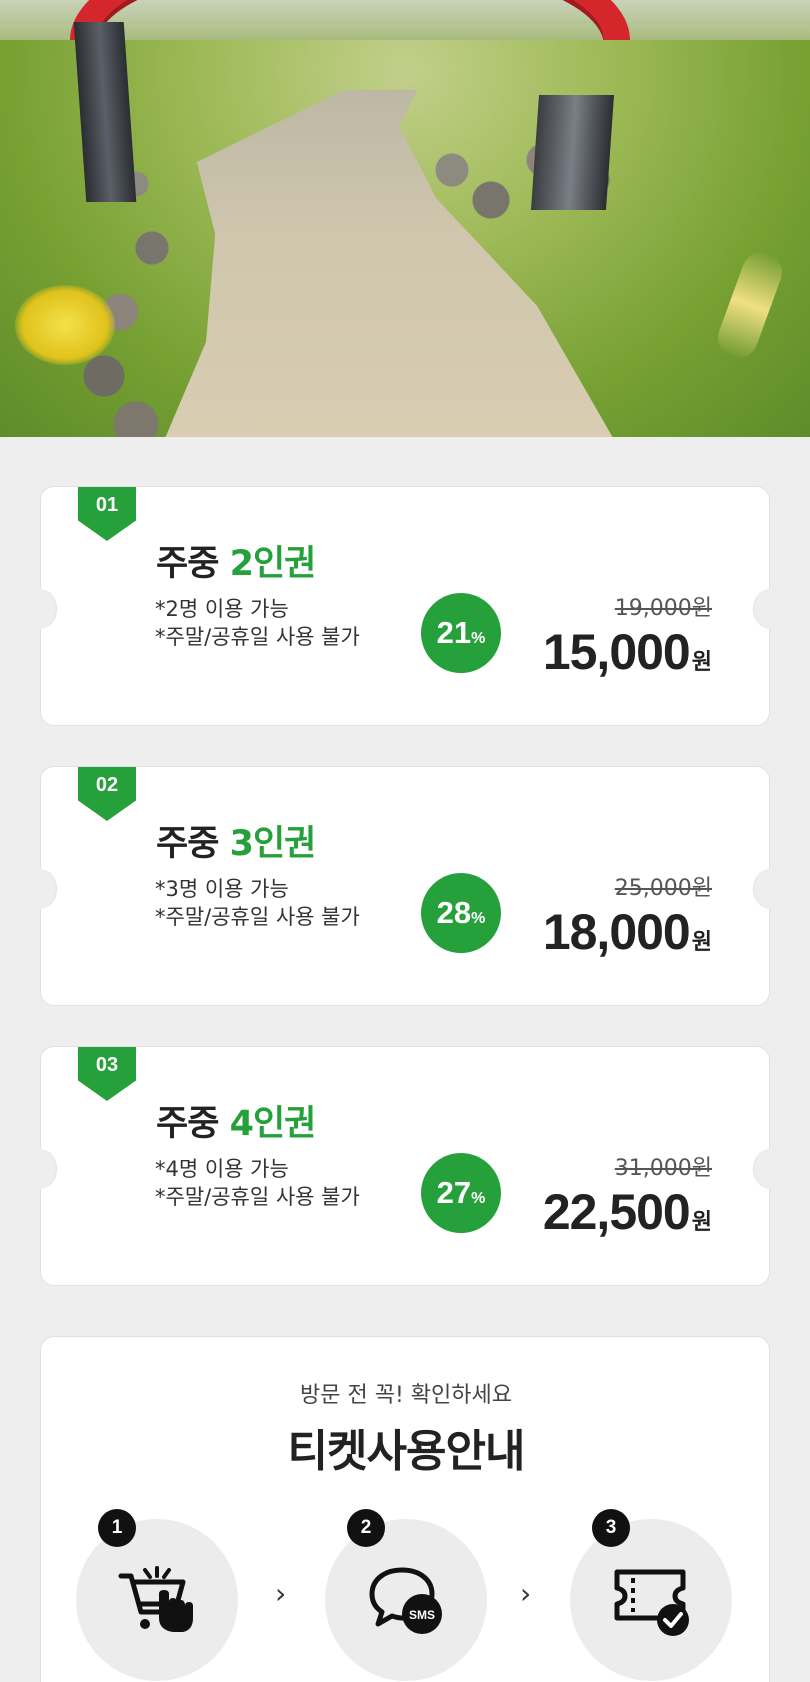  I want to click on ticket-description: *3명 이용 가능 *주말/공휴일 사용 불가, so click(257, 903).